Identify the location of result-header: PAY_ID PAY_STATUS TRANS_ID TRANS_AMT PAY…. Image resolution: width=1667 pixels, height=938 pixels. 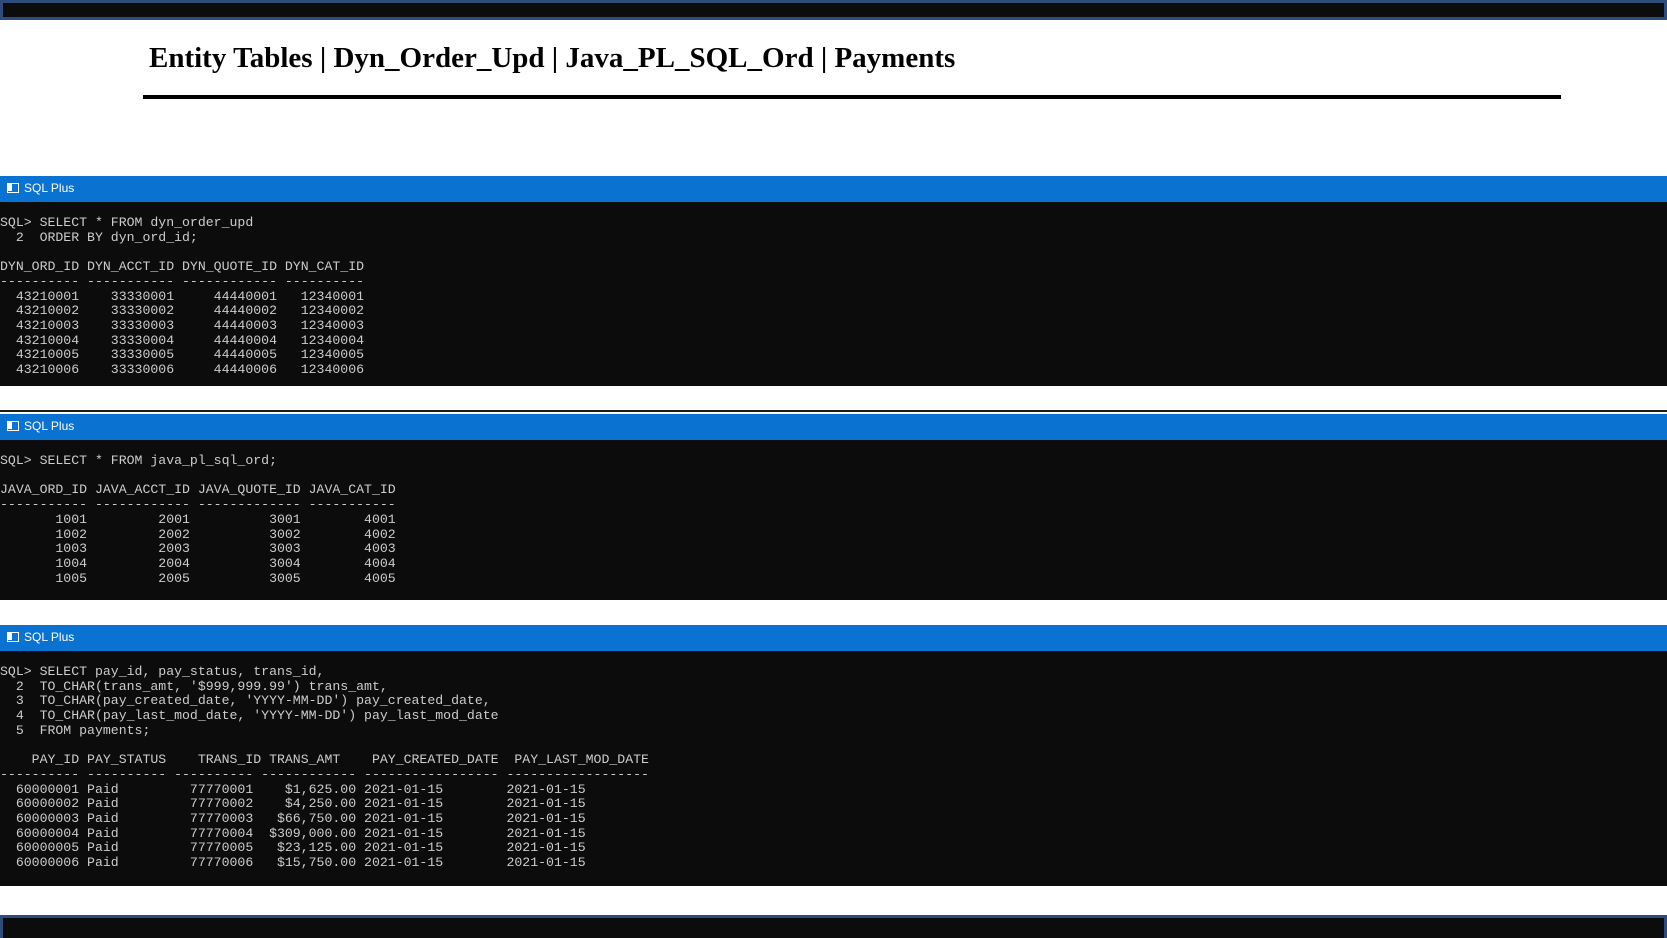
(324, 760).